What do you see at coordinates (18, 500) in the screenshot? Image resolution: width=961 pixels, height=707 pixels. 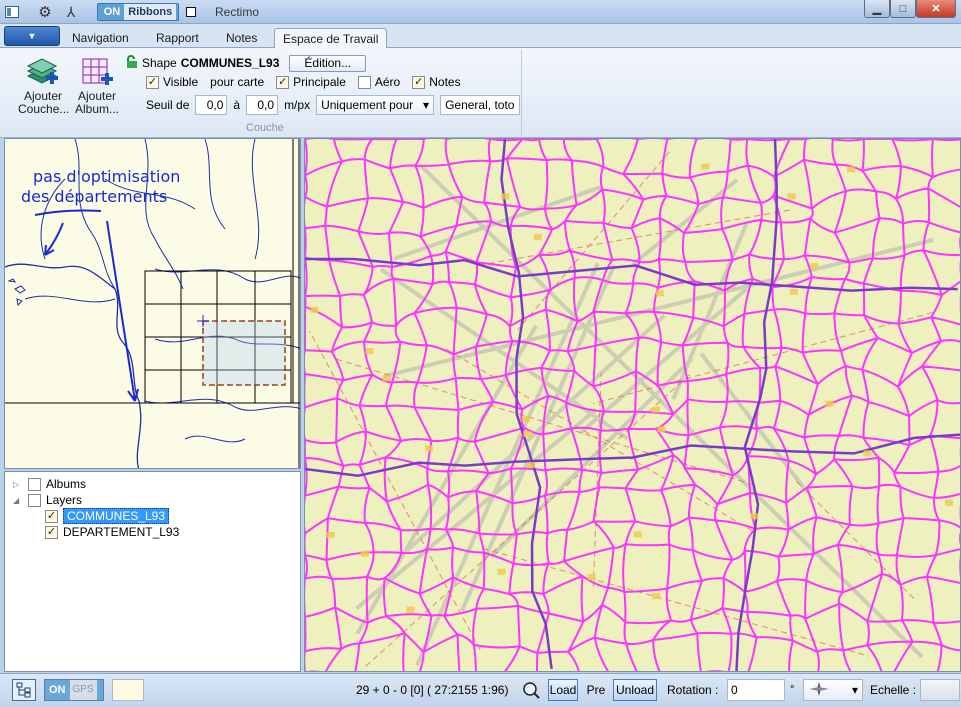 I see `collapse-arrow-icon: ◢` at bounding box center [18, 500].